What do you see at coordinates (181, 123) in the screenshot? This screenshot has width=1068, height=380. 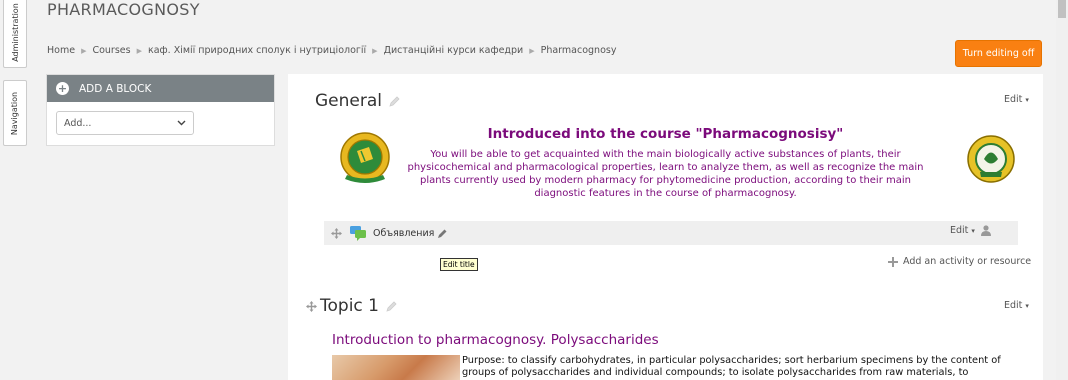 I see `chevron-down-icon` at bounding box center [181, 123].